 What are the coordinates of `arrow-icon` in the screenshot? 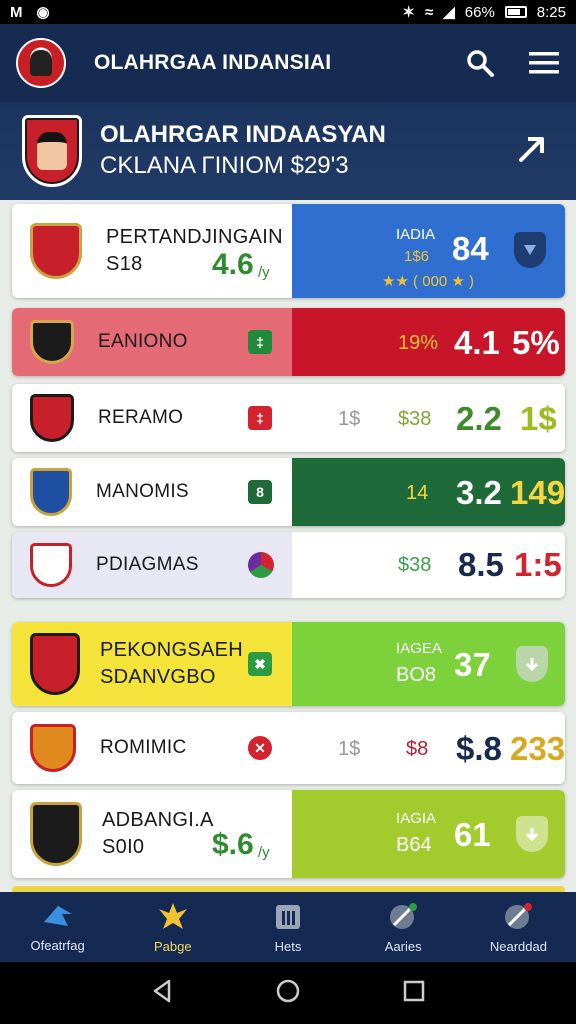 It's located at (57, 915).